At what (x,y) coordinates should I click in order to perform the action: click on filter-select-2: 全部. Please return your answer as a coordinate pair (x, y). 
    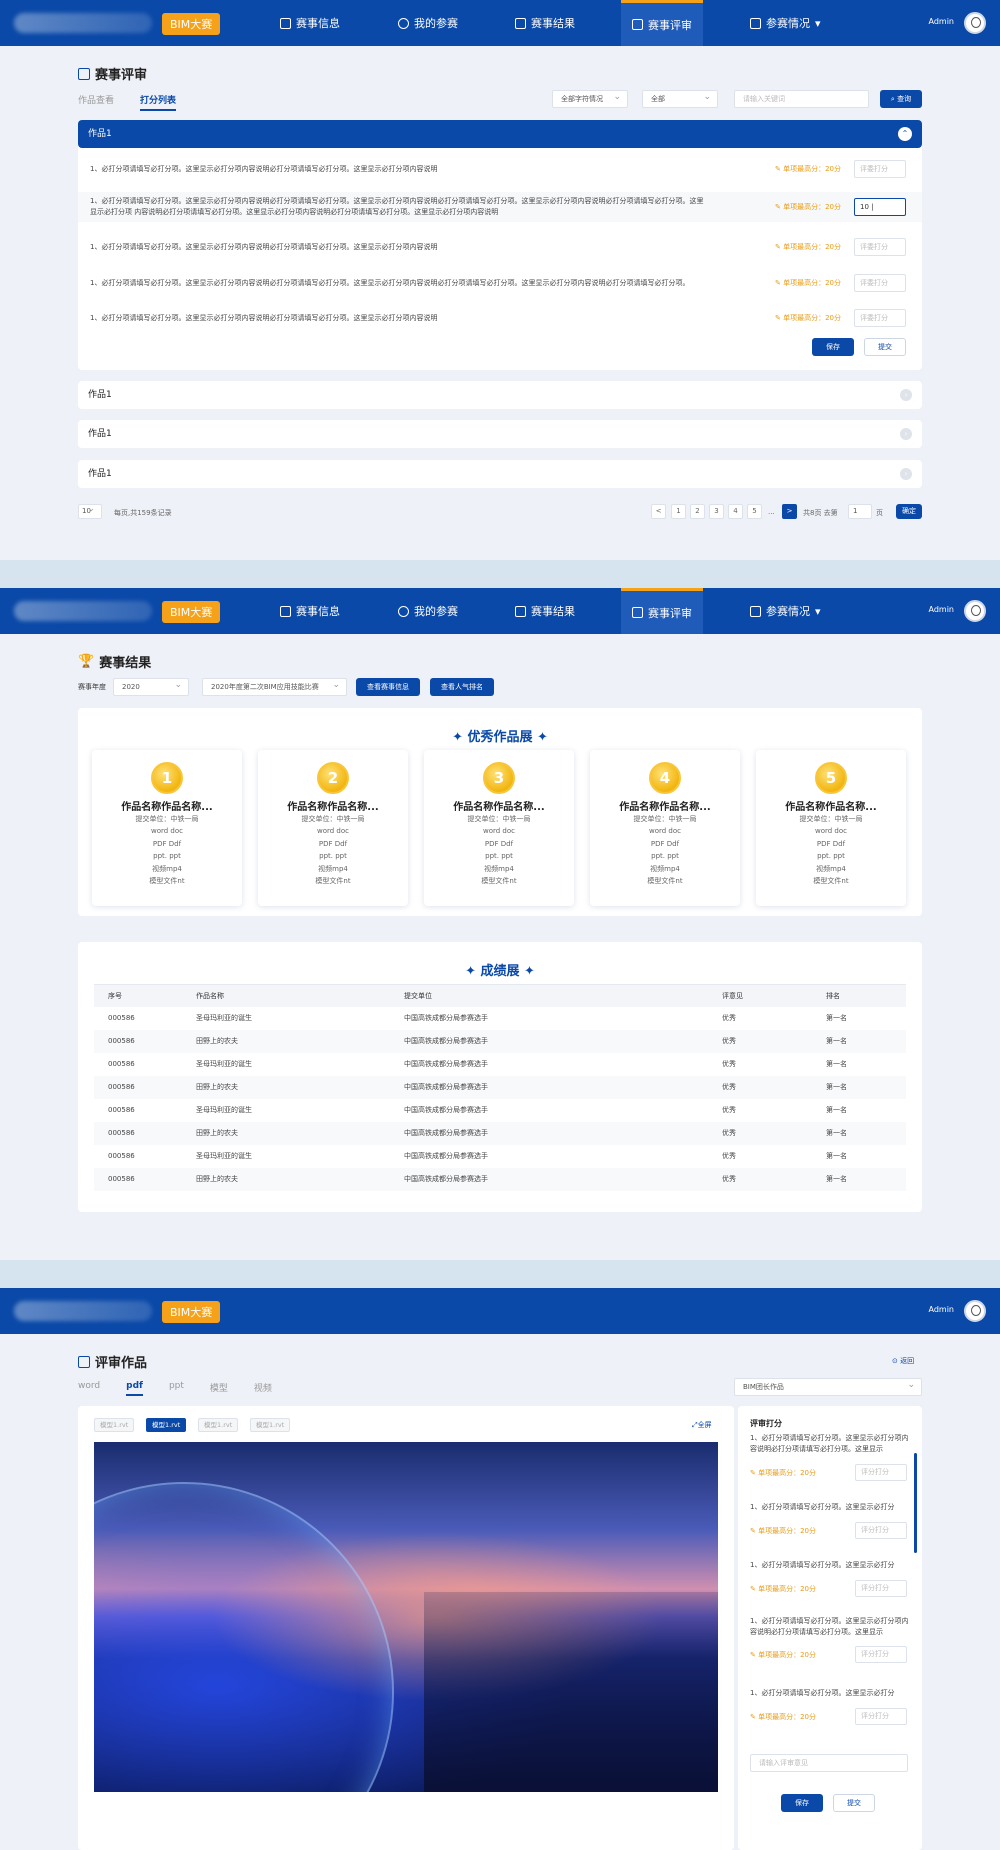
    Looking at the image, I should click on (680, 98).